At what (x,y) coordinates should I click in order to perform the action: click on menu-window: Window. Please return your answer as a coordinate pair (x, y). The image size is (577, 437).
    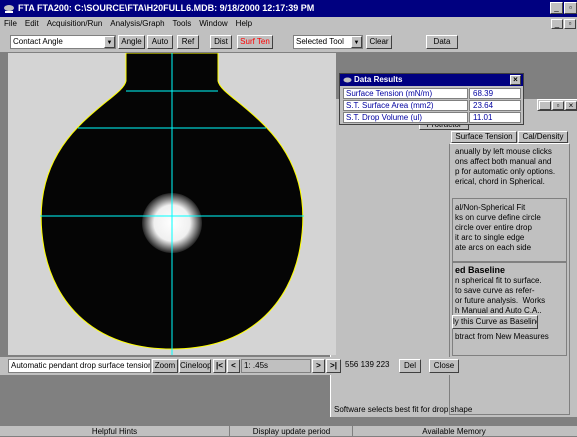
    Looking at the image, I should click on (213, 24).